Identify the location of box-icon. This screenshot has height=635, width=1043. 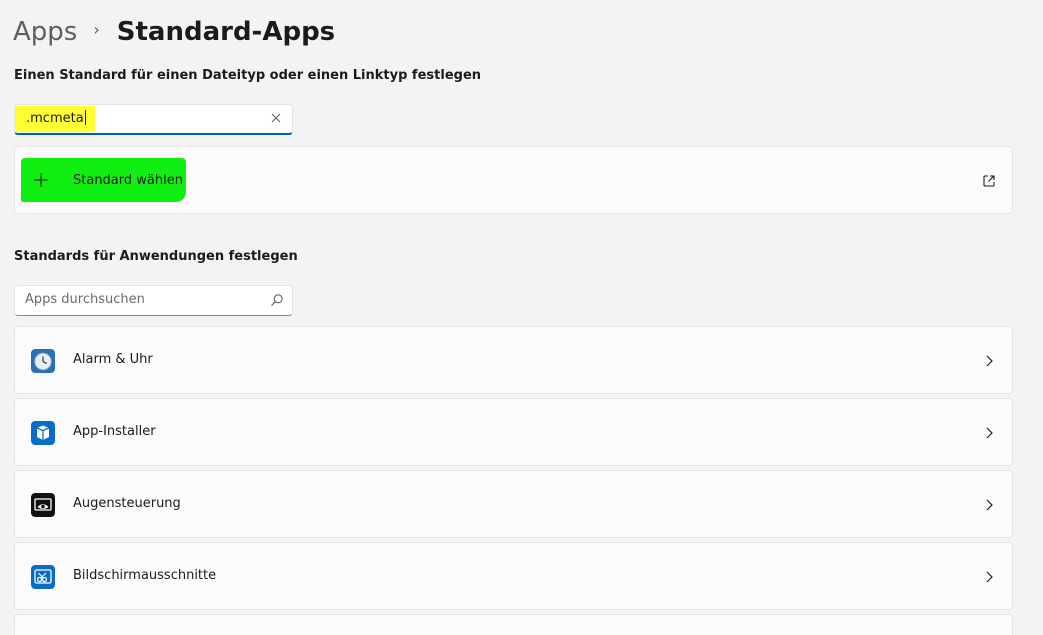
(43, 433).